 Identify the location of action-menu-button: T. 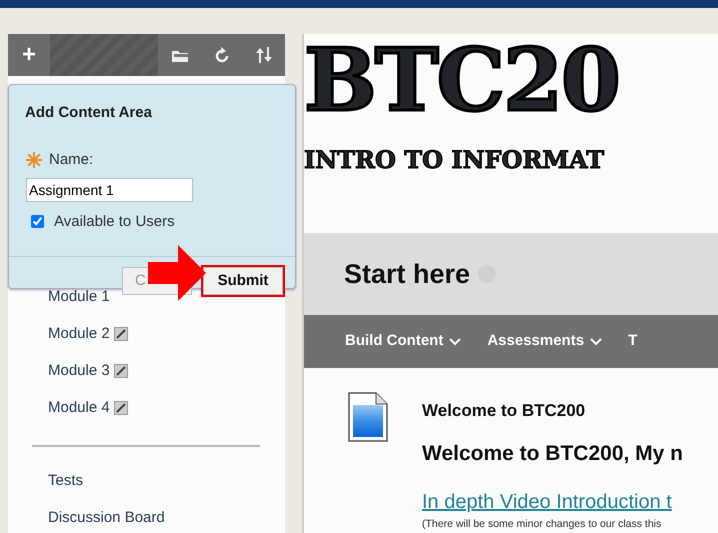
(633, 341).